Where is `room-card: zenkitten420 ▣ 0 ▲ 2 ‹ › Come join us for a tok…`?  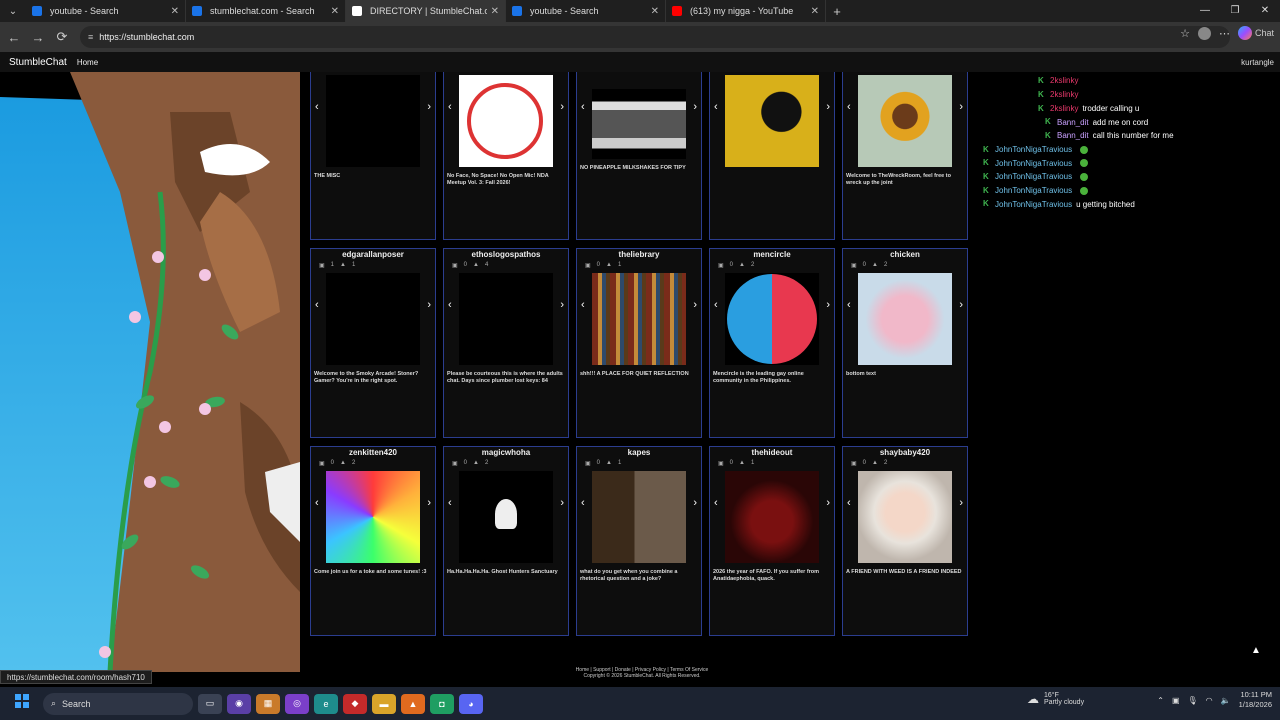
room-card: zenkitten420 ▣ 0 ▲ 2 ‹ › Come join us for a tok… is located at coordinates (373, 541).